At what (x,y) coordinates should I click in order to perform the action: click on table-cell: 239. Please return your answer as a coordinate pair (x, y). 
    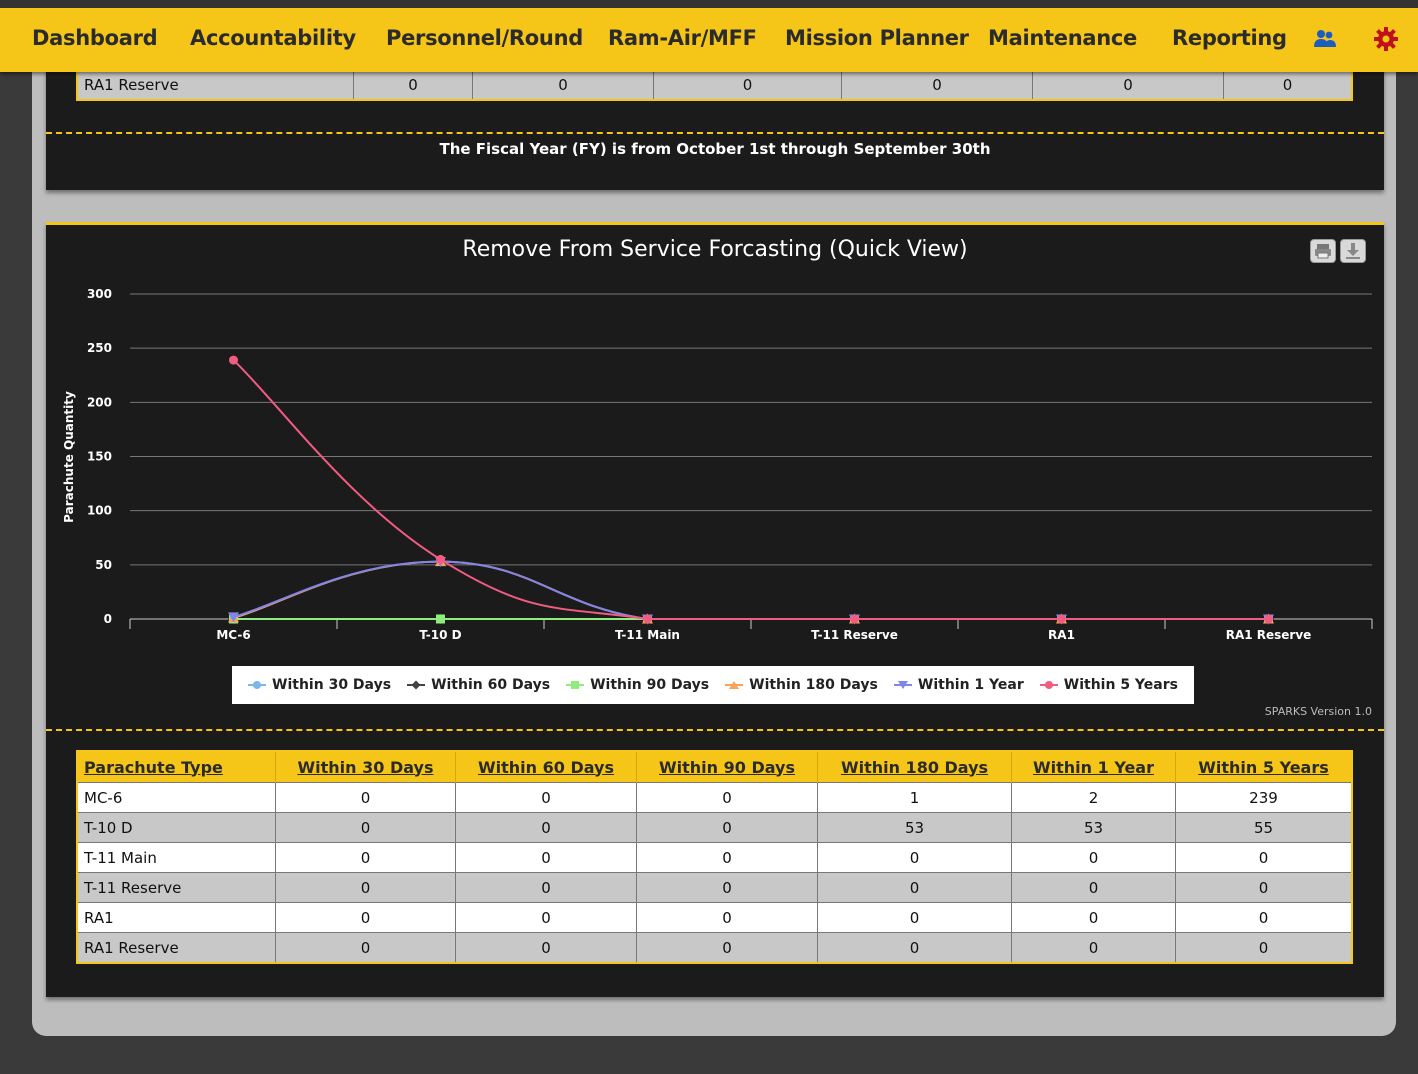
    Looking at the image, I should click on (1264, 797).